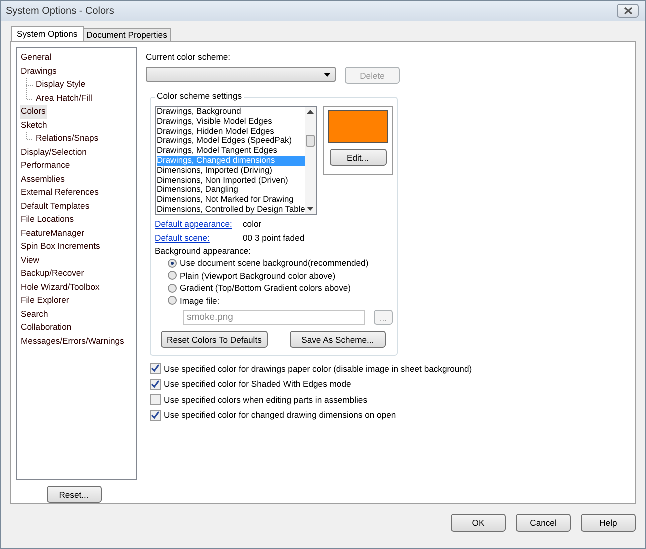 This screenshot has width=646, height=549. What do you see at coordinates (53, 233) in the screenshot?
I see `tree-item: FeatureManager` at bounding box center [53, 233].